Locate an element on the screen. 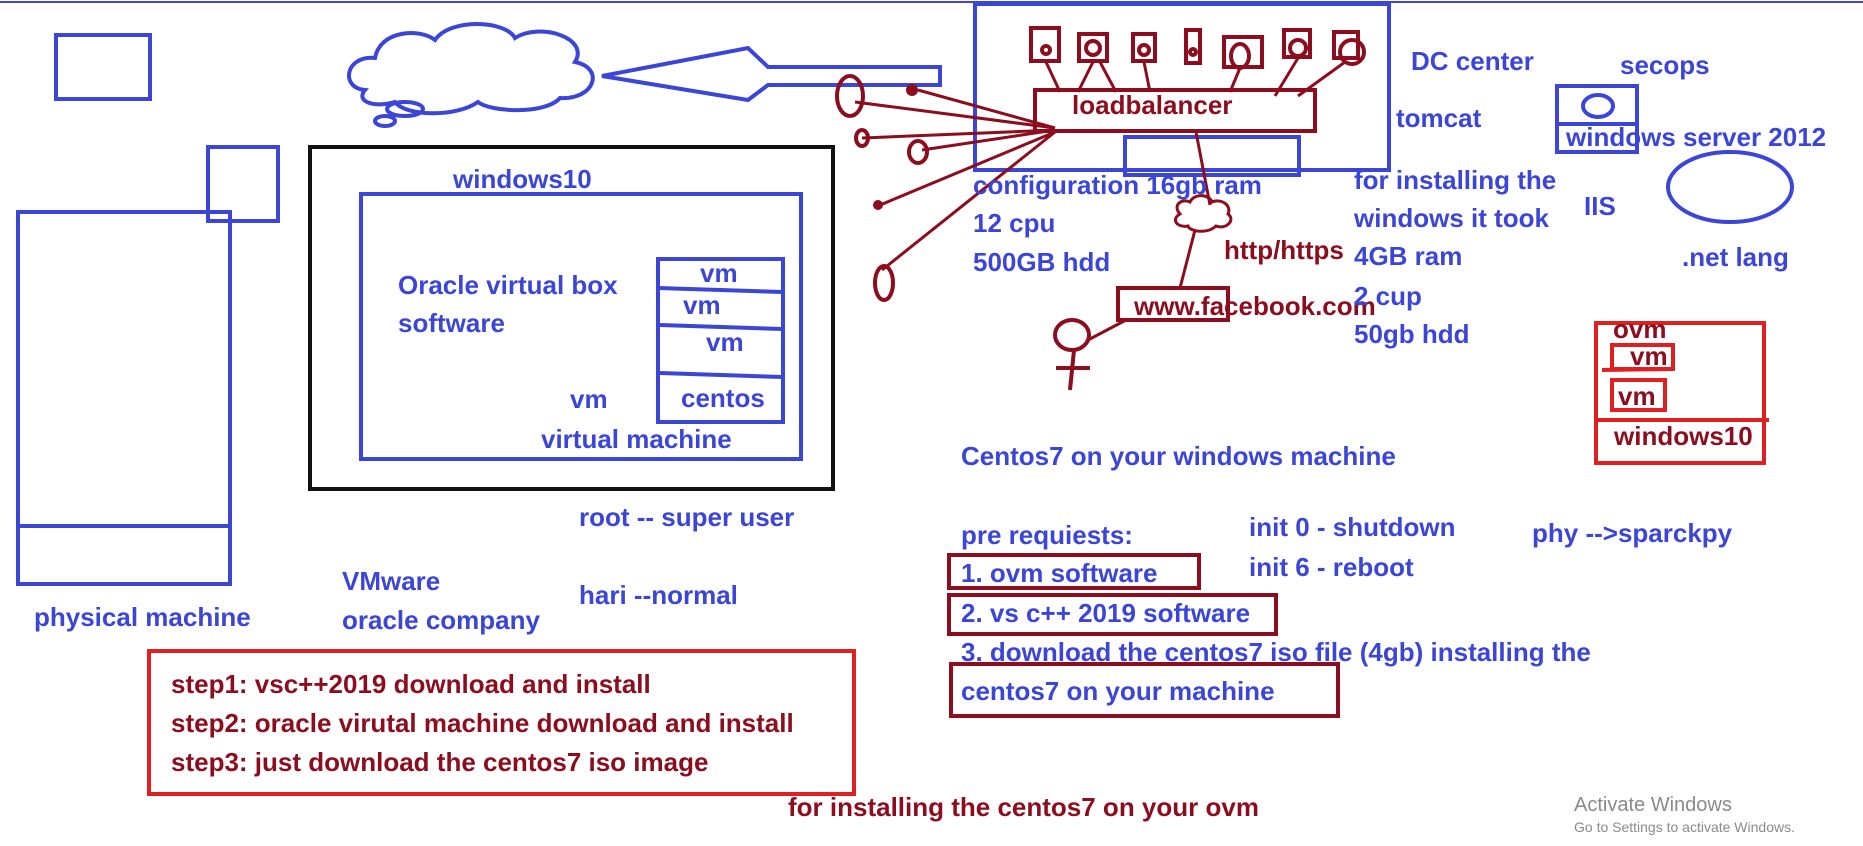  small-square is located at coordinates (243, 184).